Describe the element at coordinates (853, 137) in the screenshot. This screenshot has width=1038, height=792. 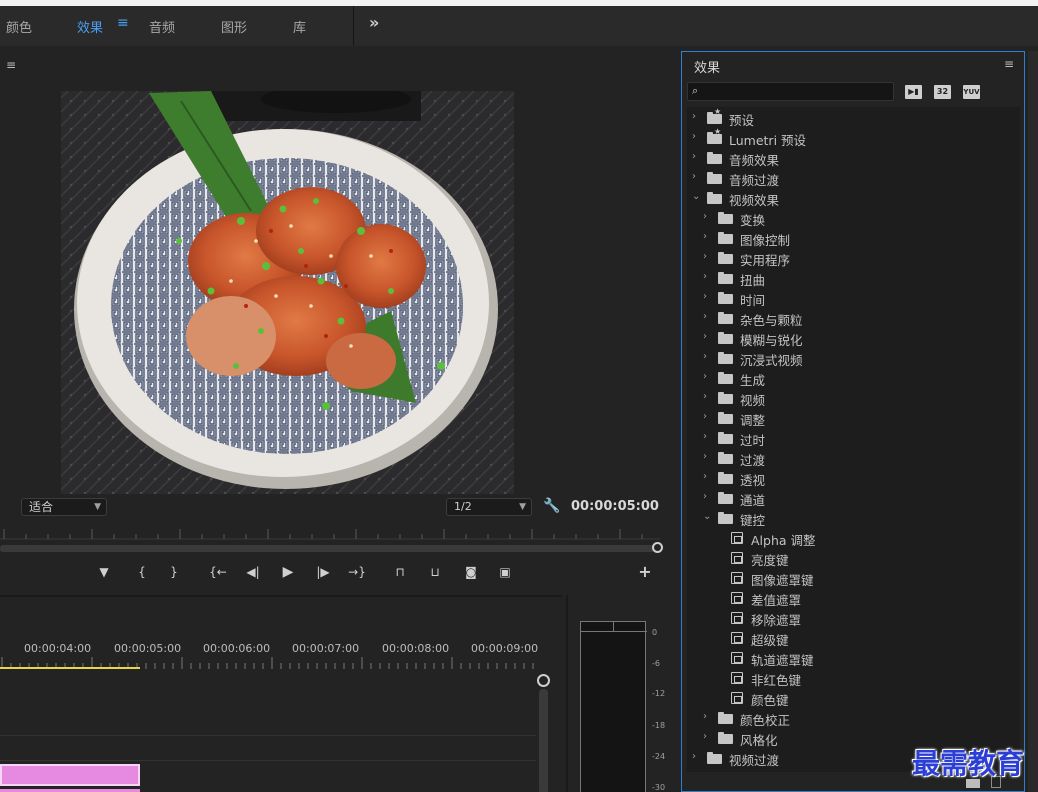
I see `effect-folder: › Lumetri 预设` at that location.